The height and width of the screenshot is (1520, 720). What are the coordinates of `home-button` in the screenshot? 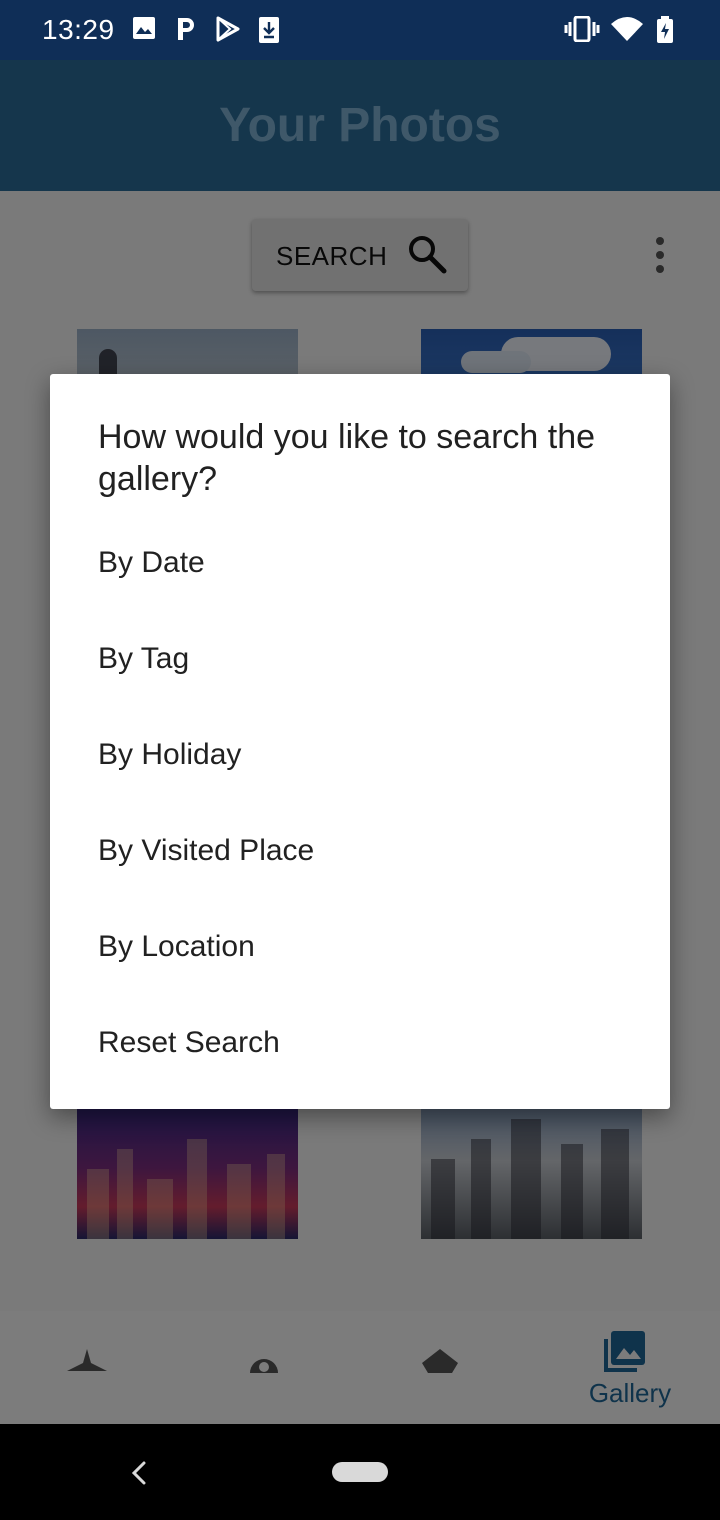 It's located at (360, 1472).